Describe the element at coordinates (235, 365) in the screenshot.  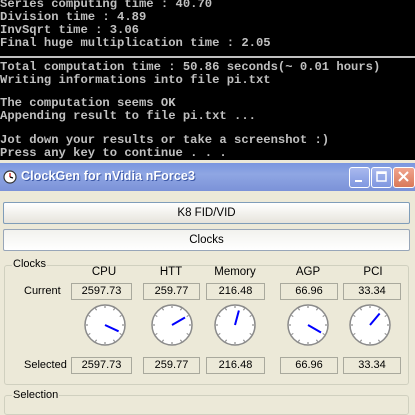
I see `selected-memory-value: 216.48` at that location.